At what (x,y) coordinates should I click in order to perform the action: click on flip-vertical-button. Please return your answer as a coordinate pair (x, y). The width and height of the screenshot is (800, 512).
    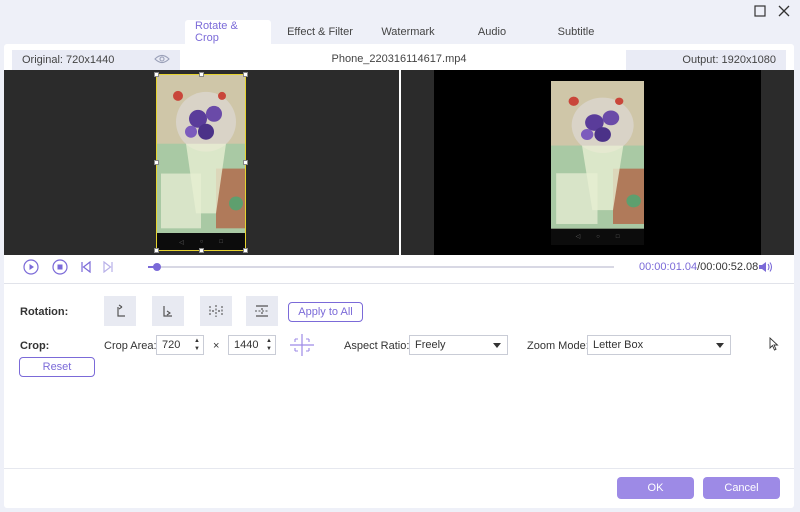
    Looking at the image, I should click on (262, 311).